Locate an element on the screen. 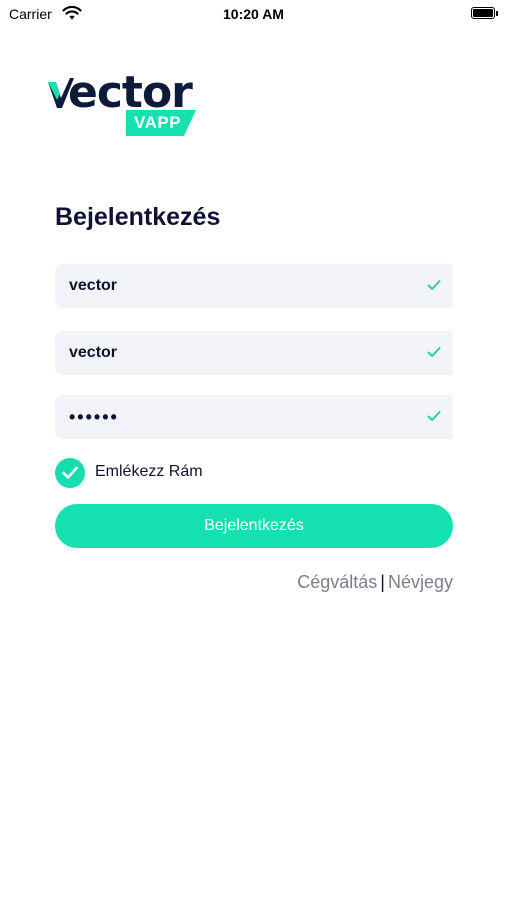  clock: 10:20 AM is located at coordinates (253, 14).